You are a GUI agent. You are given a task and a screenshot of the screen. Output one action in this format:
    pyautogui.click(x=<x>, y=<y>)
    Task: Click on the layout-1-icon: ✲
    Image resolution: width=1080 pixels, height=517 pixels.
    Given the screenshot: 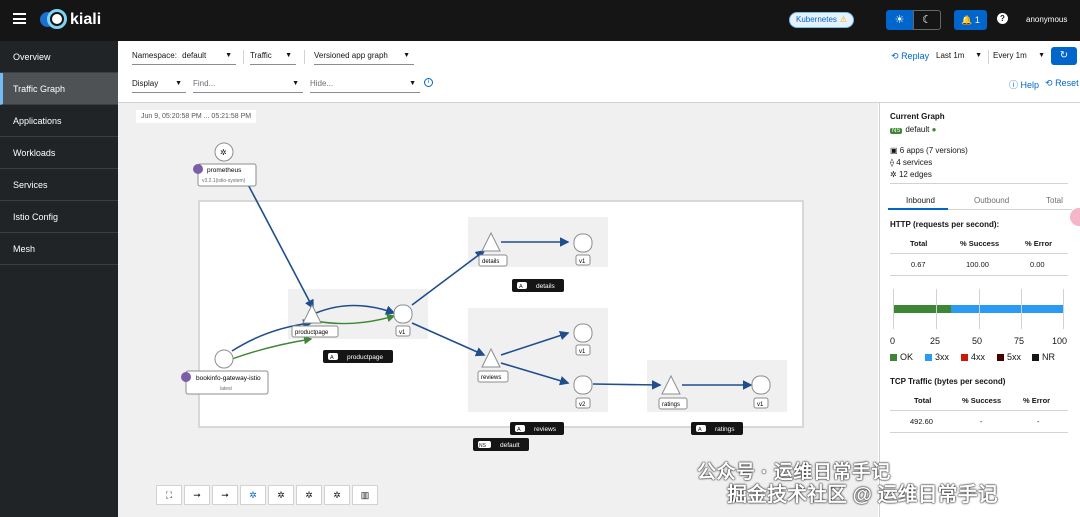 What is the action you would take?
    pyautogui.click(x=281, y=495)
    